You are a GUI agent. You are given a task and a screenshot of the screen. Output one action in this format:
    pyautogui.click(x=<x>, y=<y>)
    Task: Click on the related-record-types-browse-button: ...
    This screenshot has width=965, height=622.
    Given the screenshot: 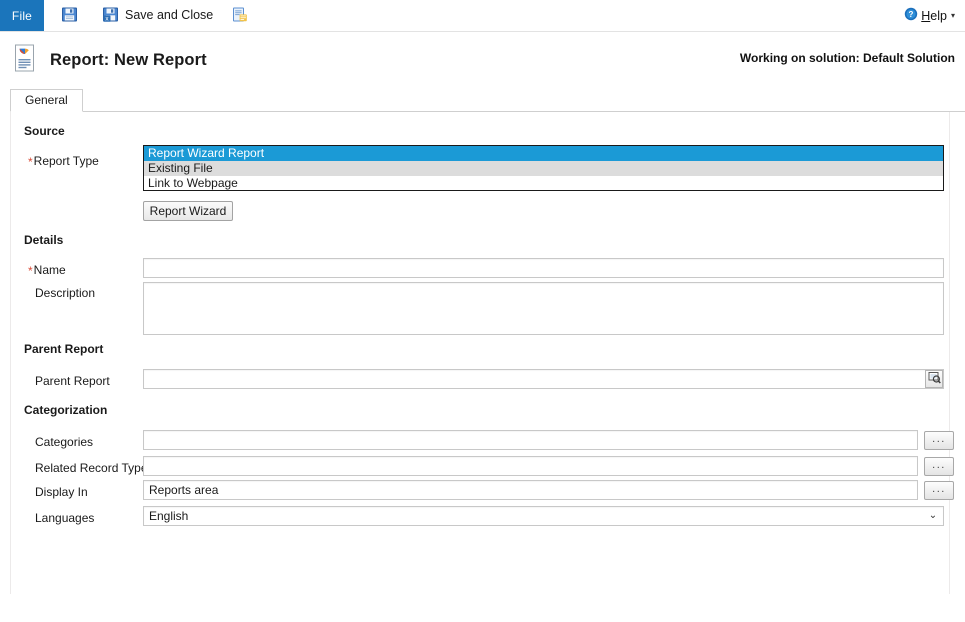 What is the action you would take?
    pyautogui.click(x=939, y=466)
    